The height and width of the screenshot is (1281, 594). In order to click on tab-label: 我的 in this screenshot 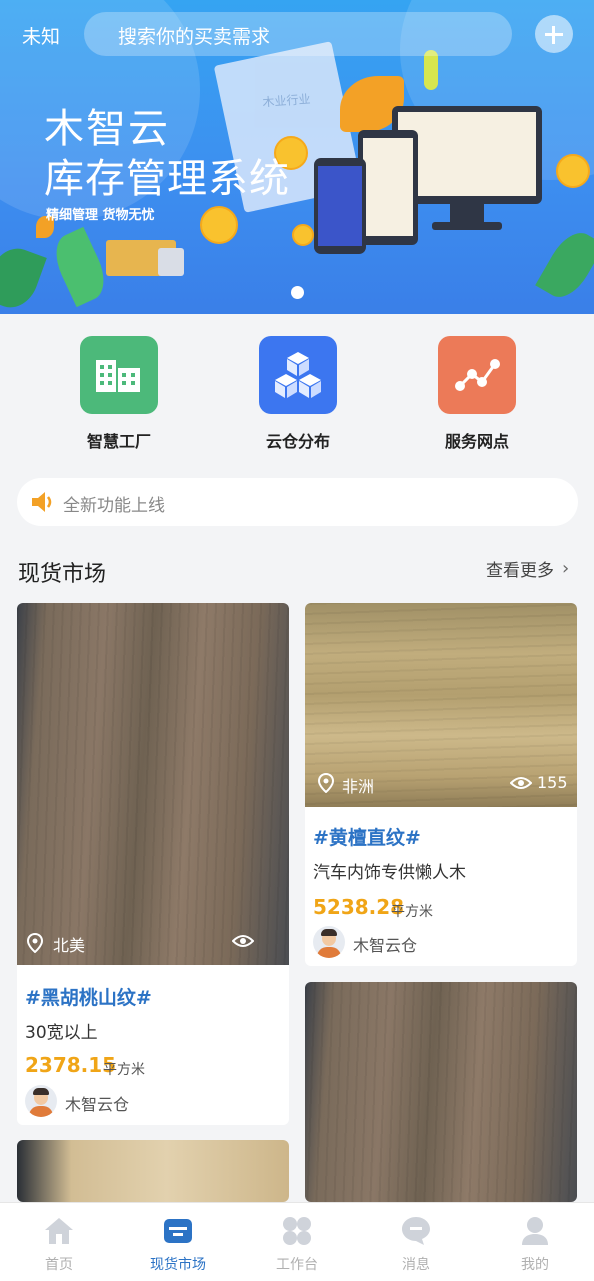, I will do `click(535, 1265)`.